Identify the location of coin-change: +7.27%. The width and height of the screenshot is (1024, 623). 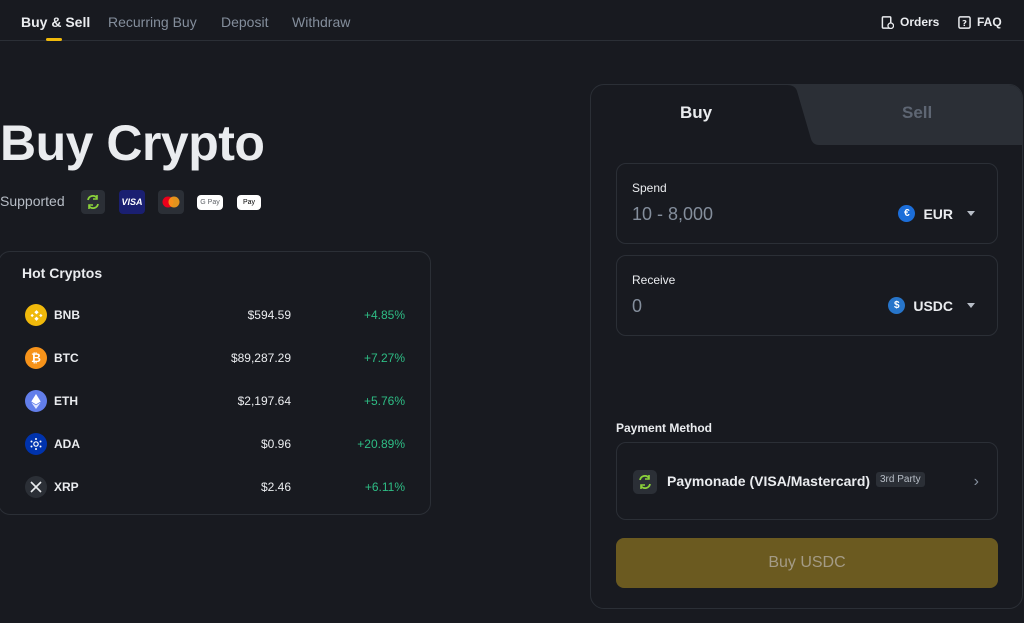
(384, 358).